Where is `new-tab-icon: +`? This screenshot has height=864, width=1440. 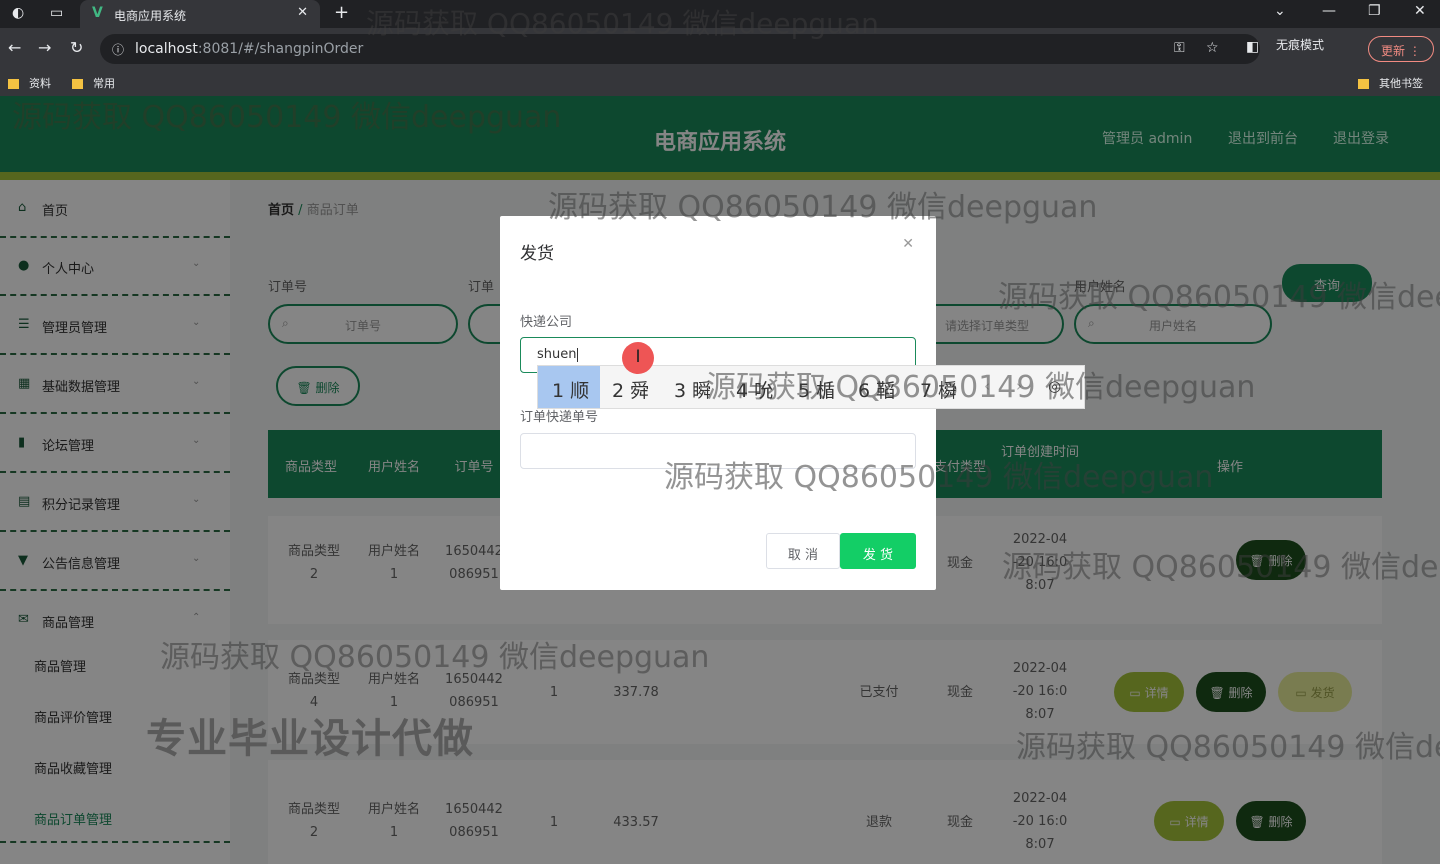 new-tab-icon: + is located at coordinates (341, 13).